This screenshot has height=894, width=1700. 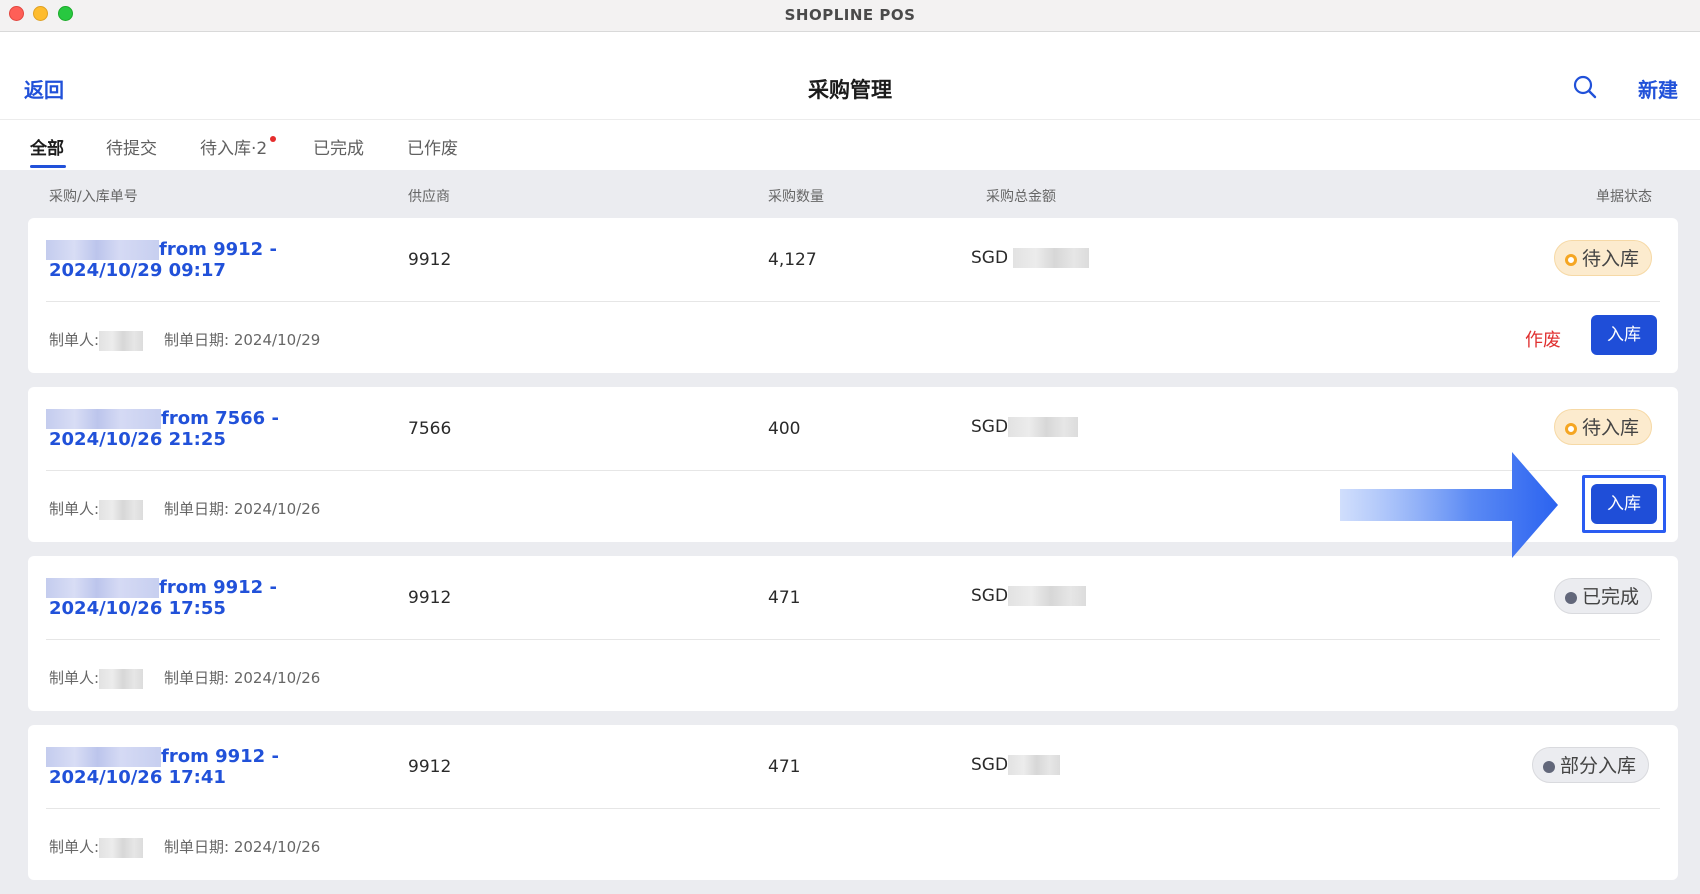 What do you see at coordinates (850, 145) in the screenshot?
I see `status-tabs: 全部 待提交 待入库·2 已完成 已作废` at bounding box center [850, 145].